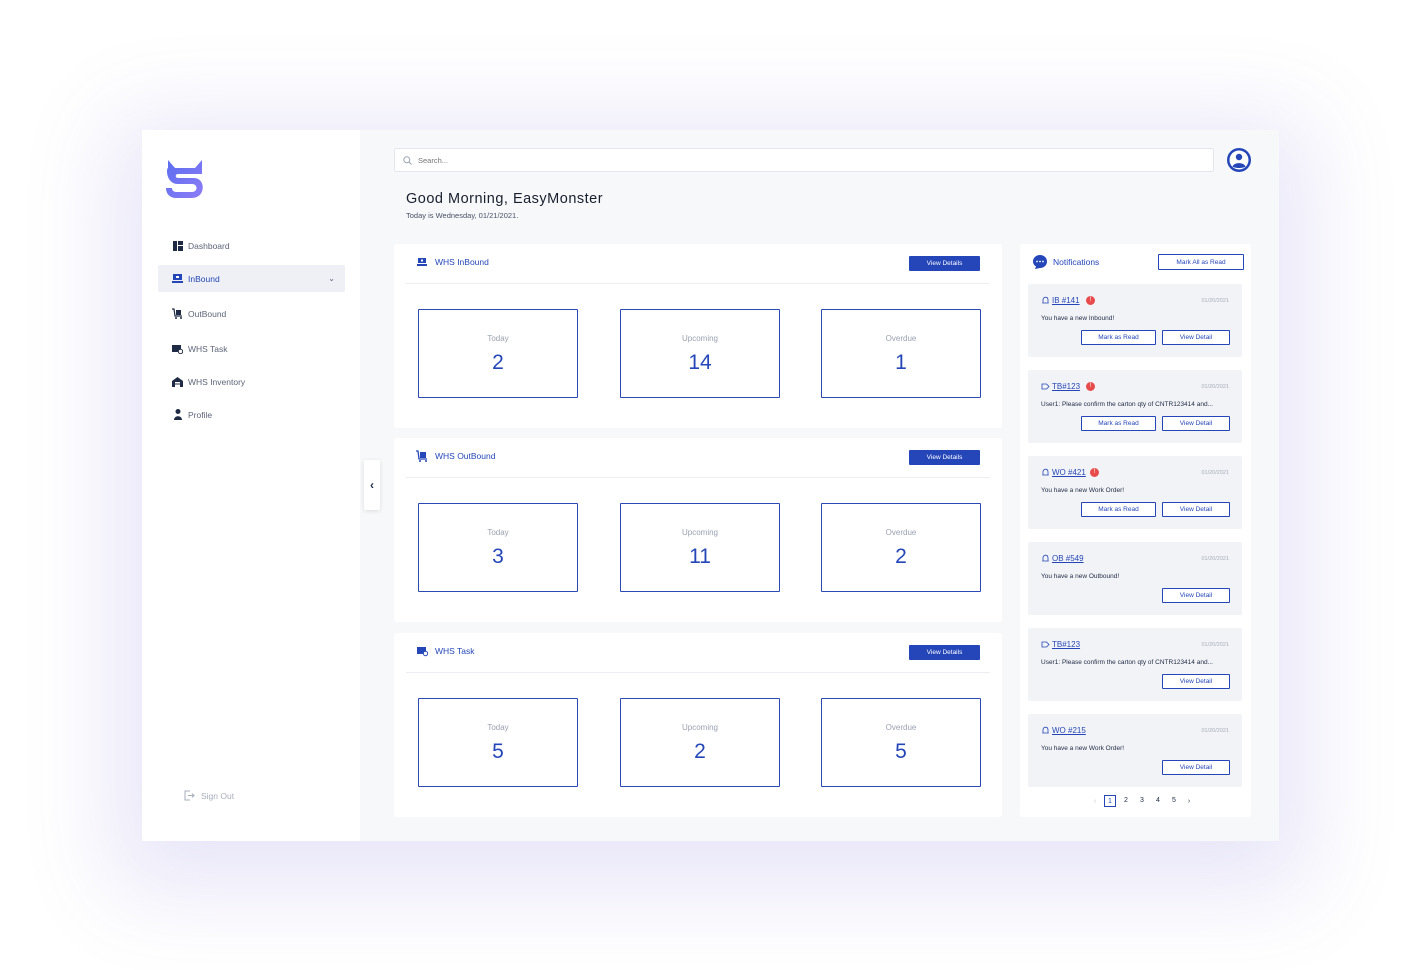 This screenshot has width=1422, height=970. Describe the element at coordinates (1174, 801) in the screenshot. I see `page-link: 5` at that location.